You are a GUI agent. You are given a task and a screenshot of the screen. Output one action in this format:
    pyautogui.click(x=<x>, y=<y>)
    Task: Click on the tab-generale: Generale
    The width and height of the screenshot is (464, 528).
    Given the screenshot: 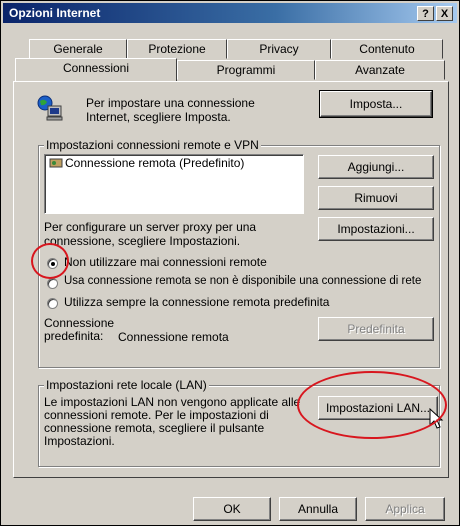 What is the action you would take?
    pyautogui.click(x=78, y=49)
    